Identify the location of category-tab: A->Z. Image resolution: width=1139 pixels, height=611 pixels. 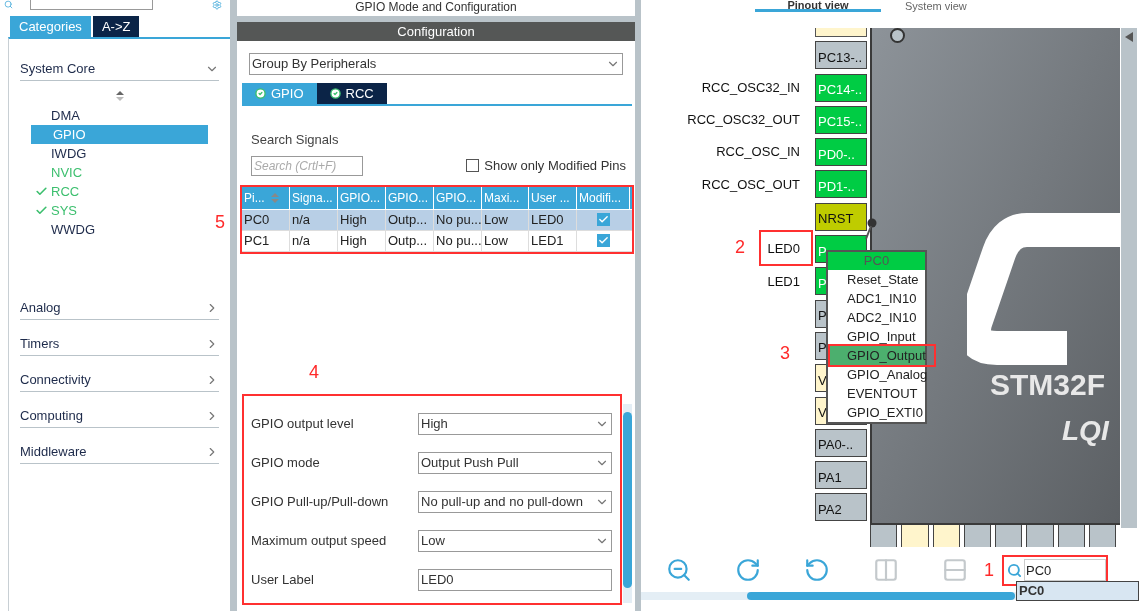
(116, 26).